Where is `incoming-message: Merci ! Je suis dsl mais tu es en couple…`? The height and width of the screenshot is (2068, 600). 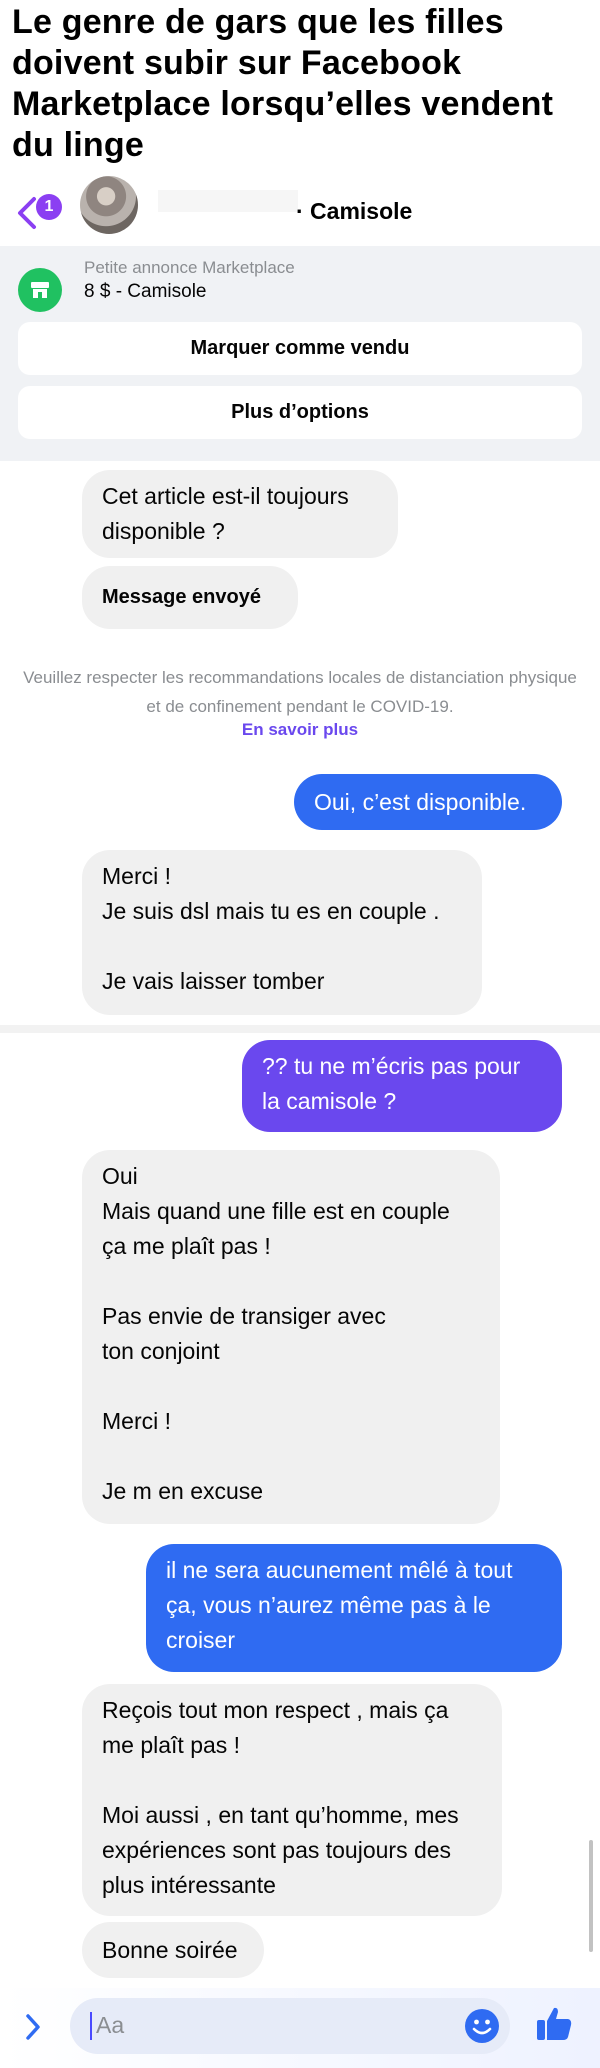
incoming-message: Merci ! Je suis dsl mais tu es en couple… is located at coordinates (282, 932).